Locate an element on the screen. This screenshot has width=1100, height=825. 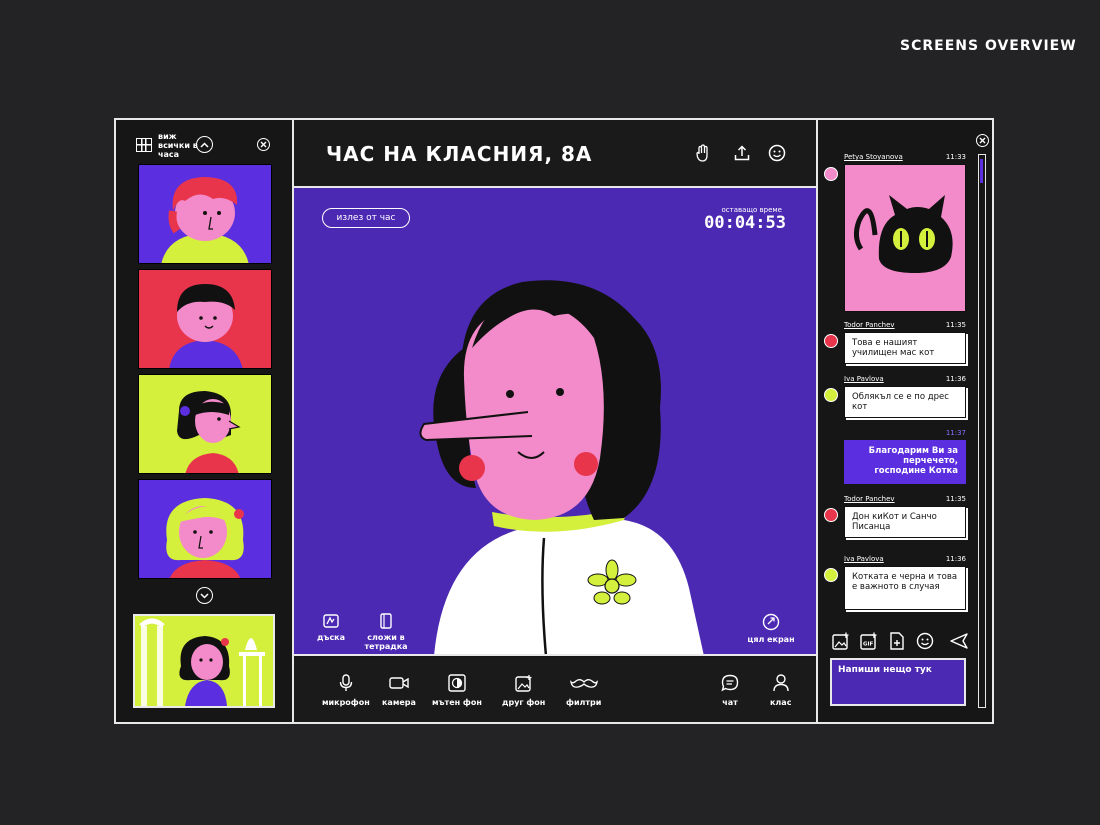
scrollbar-thumb is located at coordinates (981, 171).